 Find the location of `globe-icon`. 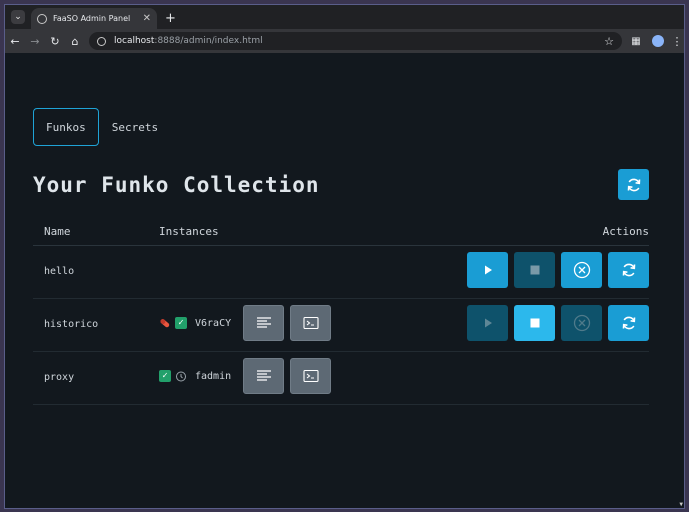

globe-icon is located at coordinates (42, 18).